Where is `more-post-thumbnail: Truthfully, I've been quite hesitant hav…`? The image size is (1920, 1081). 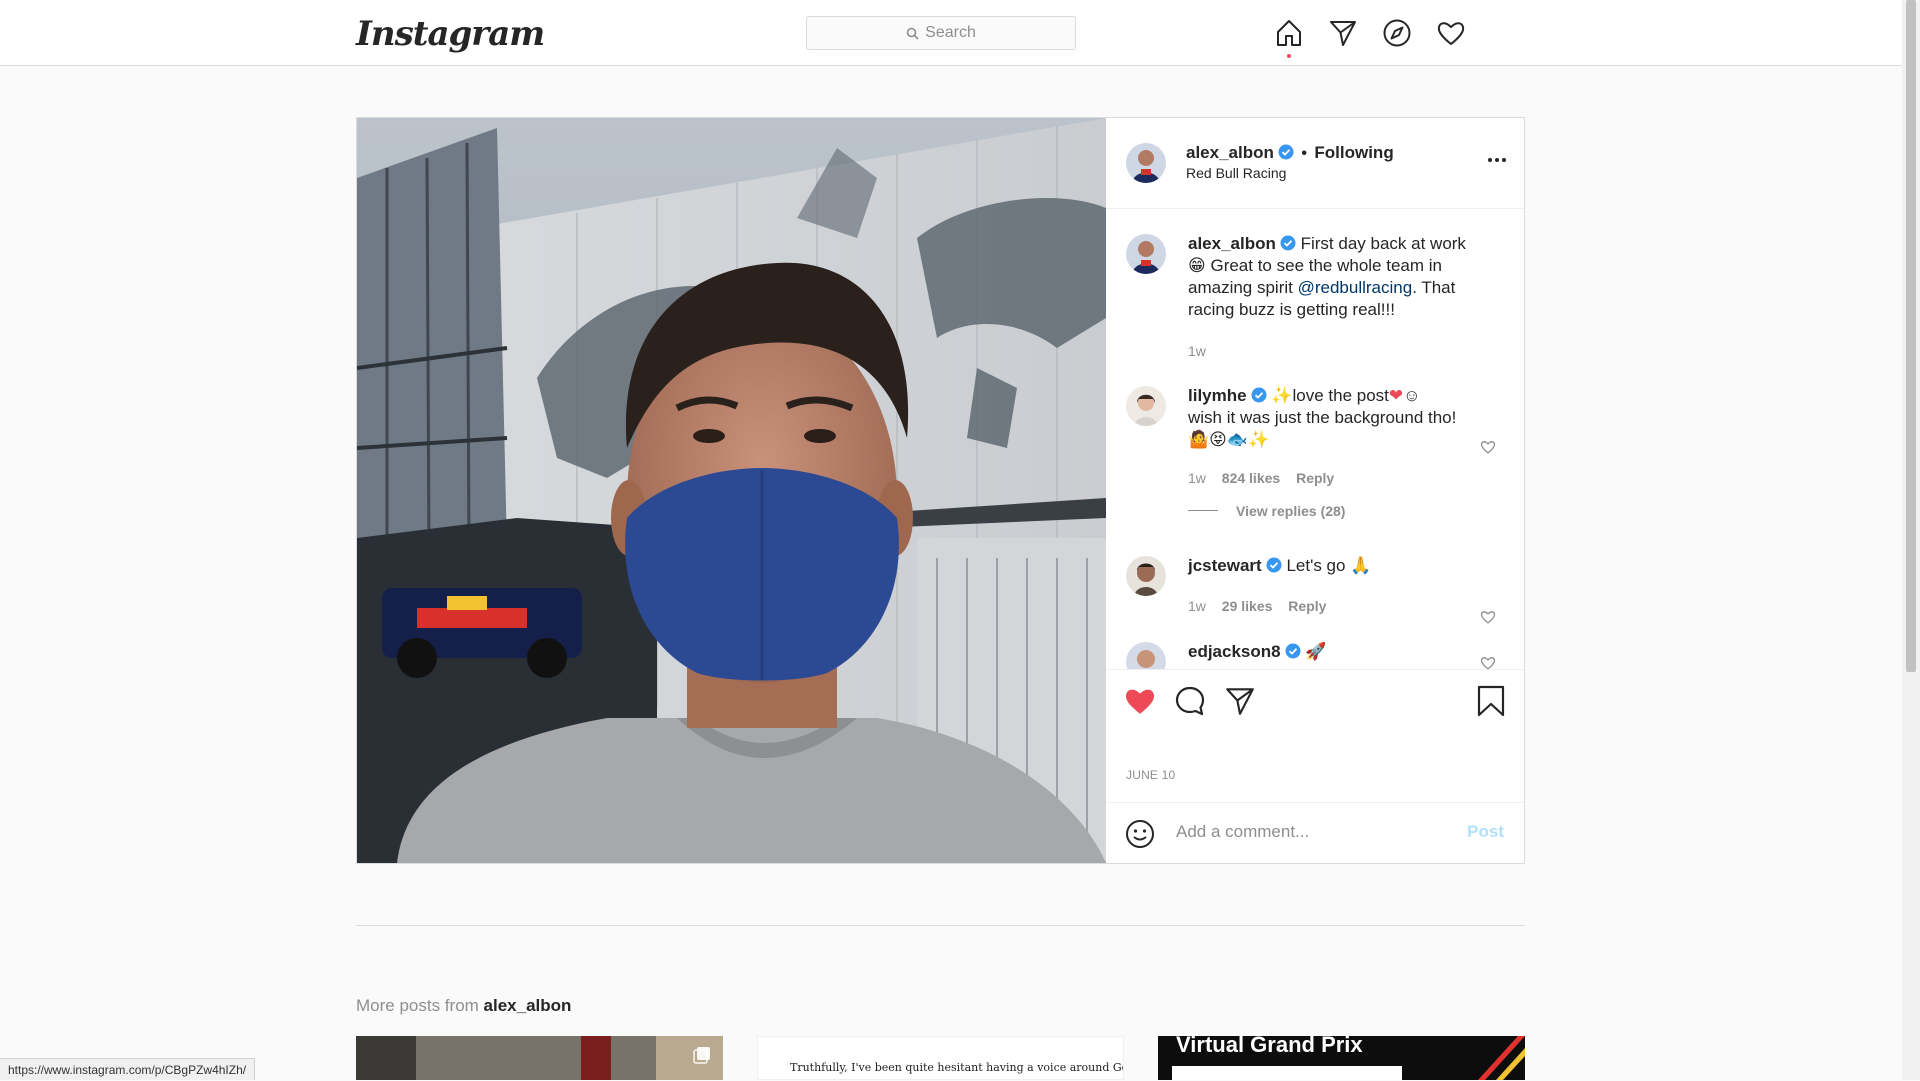
more-post-thumbnail: Truthfully, I've been quite hesitant hav… is located at coordinates (940, 1058).